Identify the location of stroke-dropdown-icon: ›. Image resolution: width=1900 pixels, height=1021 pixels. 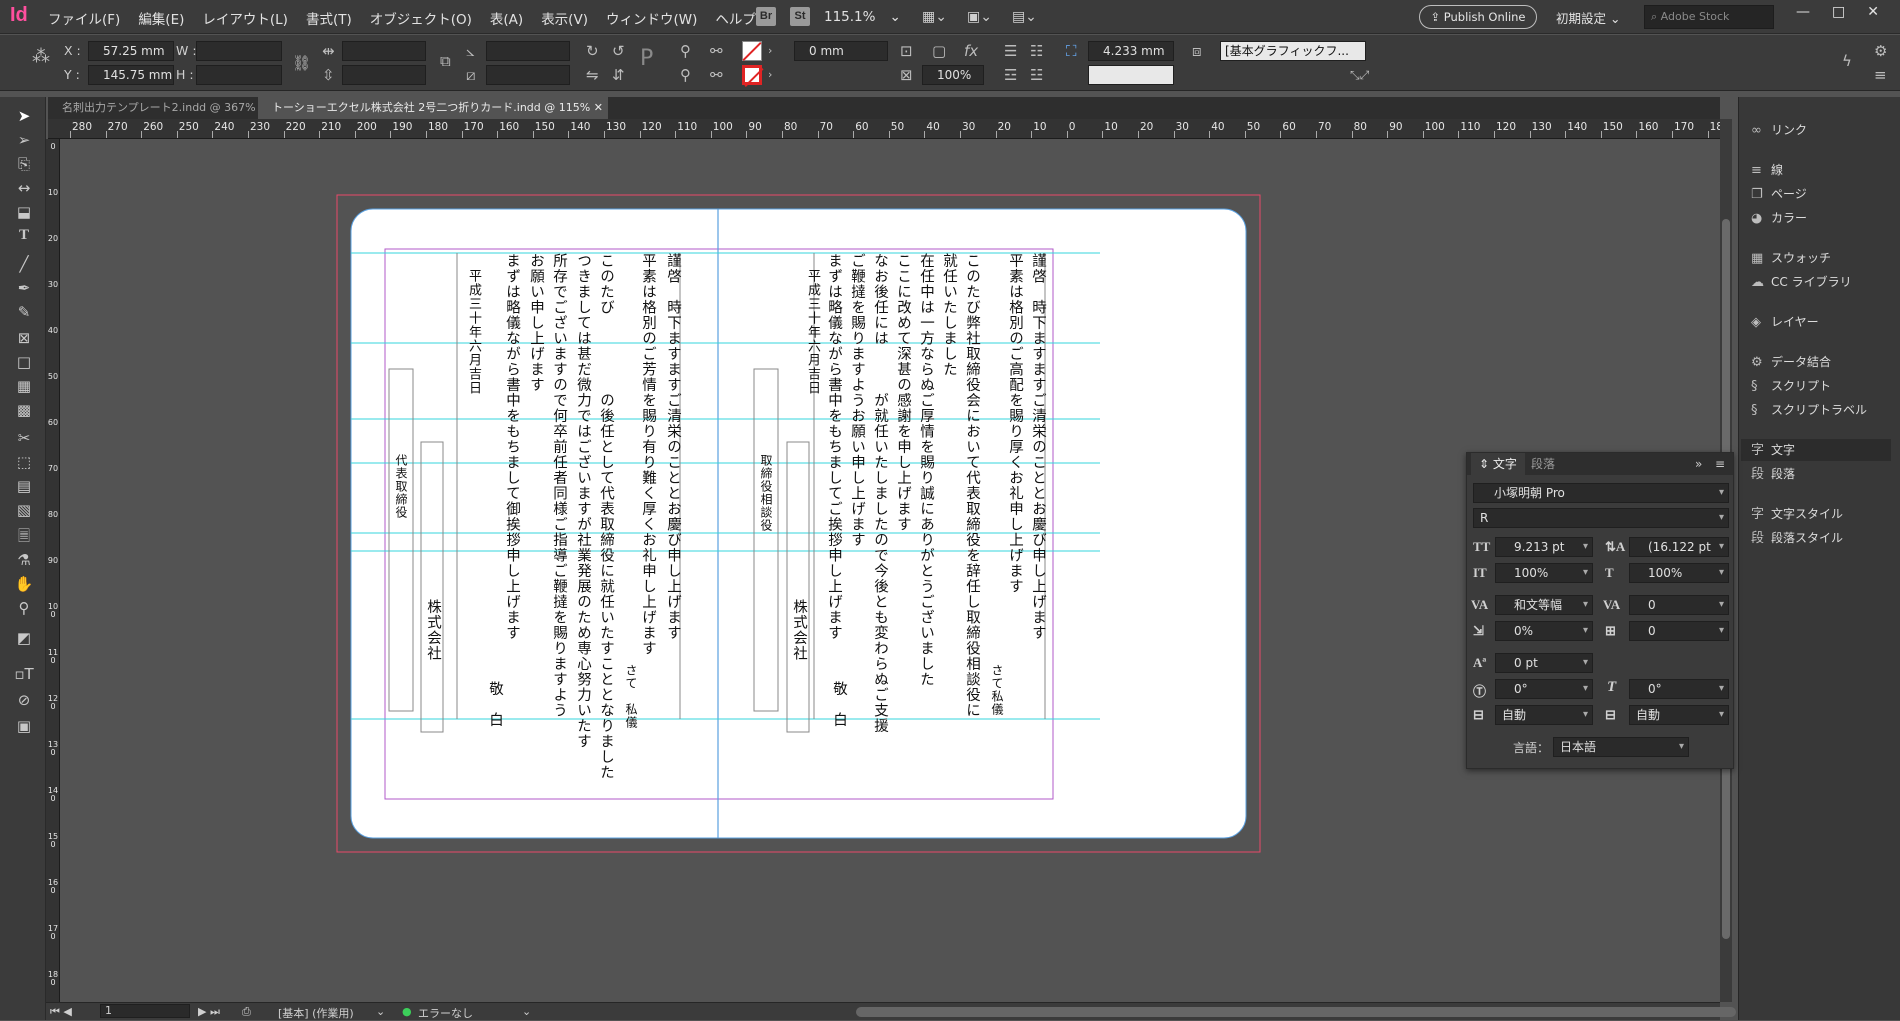
(770, 75).